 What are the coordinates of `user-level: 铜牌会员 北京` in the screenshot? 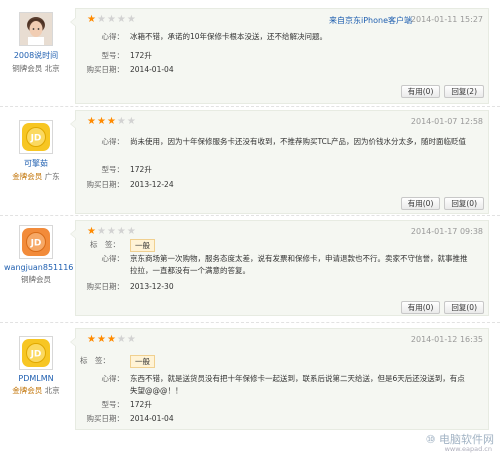 It's located at (36, 68).